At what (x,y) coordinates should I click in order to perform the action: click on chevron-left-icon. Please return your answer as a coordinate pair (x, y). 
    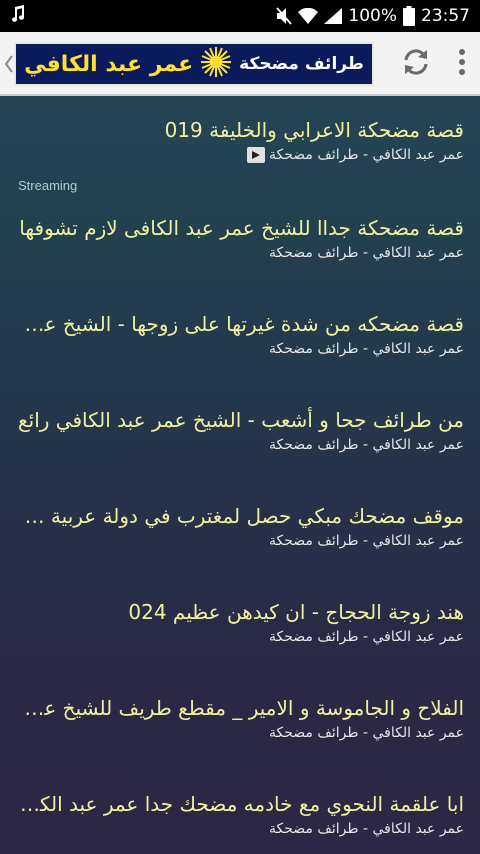
    Looking at the image, I should click on (9, 64).